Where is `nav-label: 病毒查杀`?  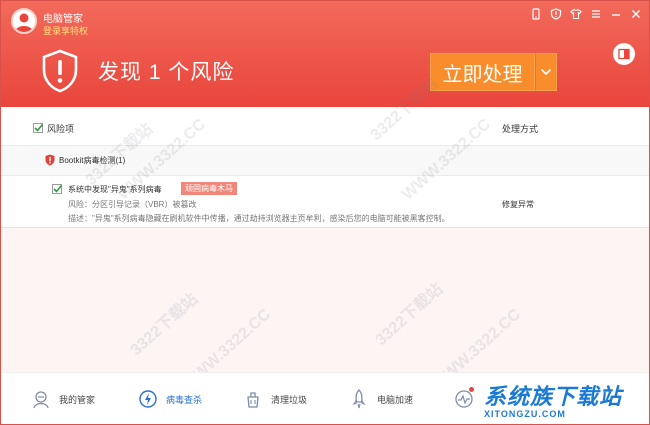 nav-label: 病毒查杀 is located at coordinates (184, 399).